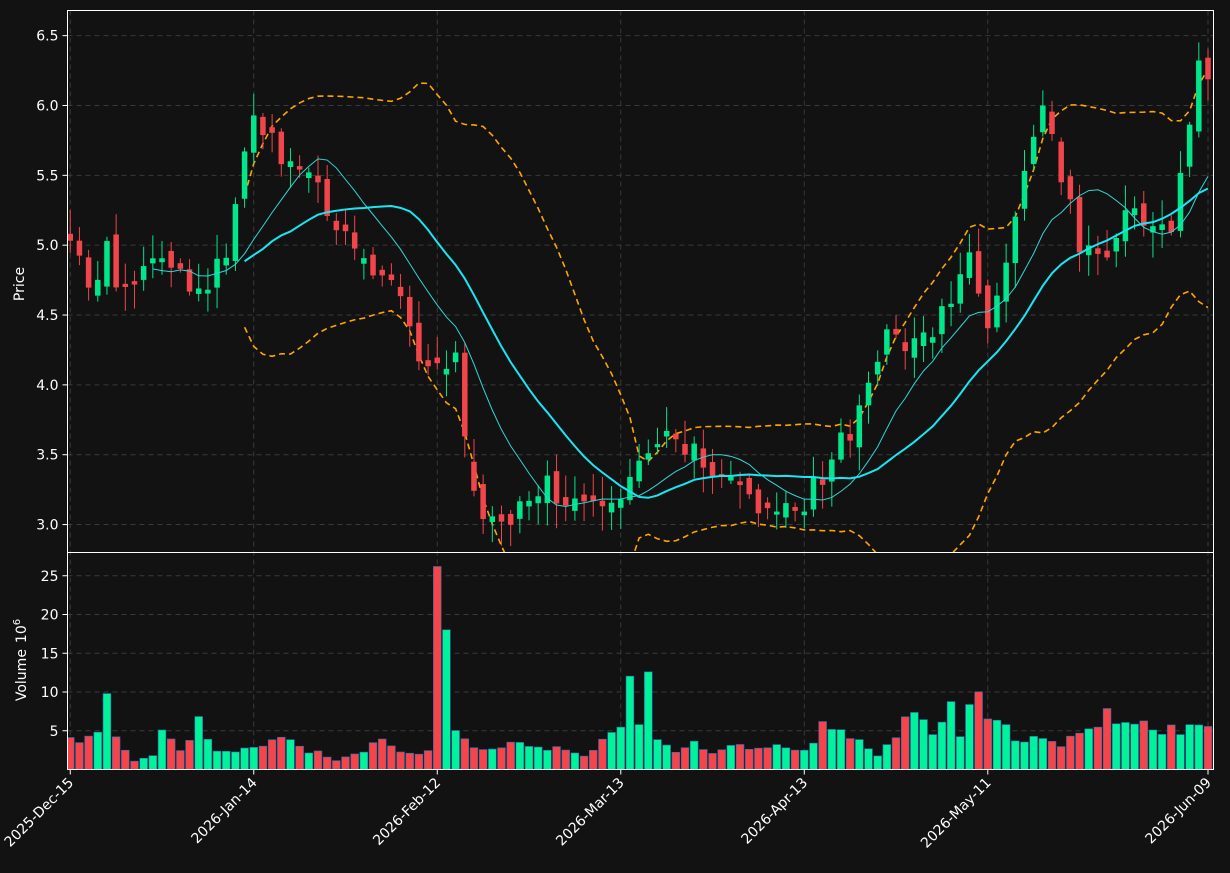 The image size is (1230, 873). Describe the element at coordinates (47, 246) in the screenshot. I see `price-tick-label: 5.0` at that location.